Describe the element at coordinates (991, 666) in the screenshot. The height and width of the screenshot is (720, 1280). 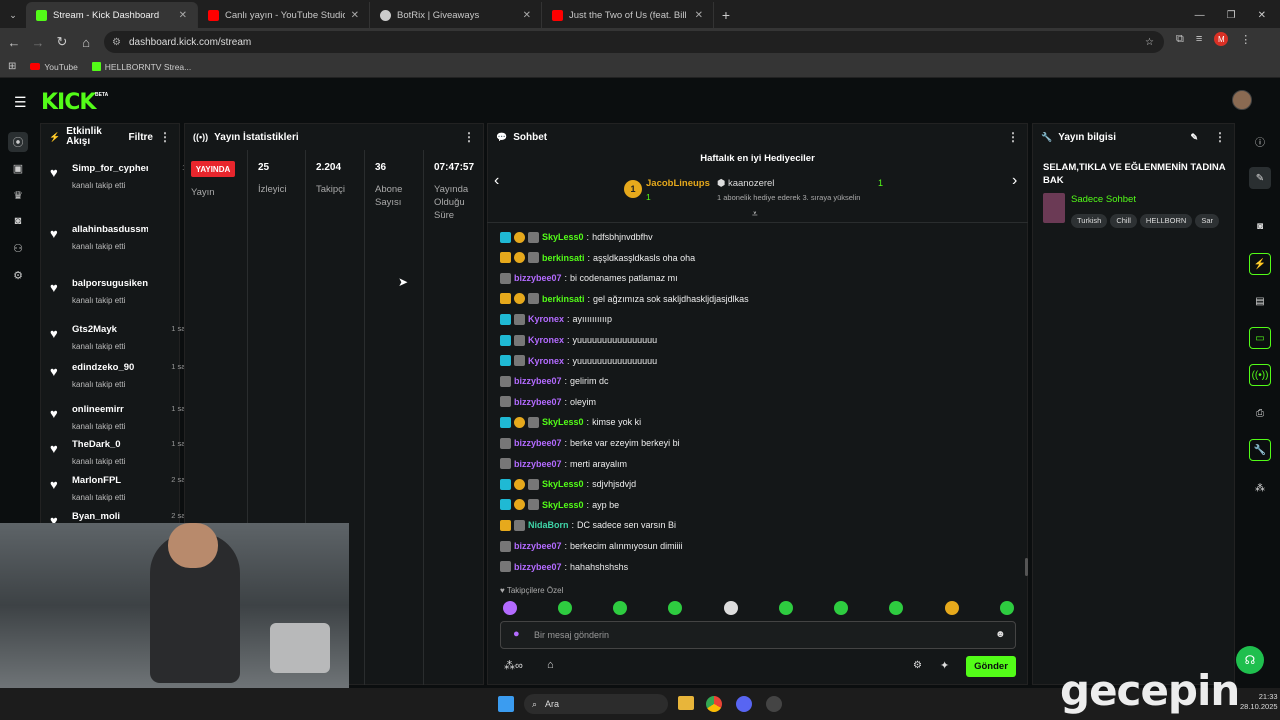
I see `send-button: Gönder` at that location.